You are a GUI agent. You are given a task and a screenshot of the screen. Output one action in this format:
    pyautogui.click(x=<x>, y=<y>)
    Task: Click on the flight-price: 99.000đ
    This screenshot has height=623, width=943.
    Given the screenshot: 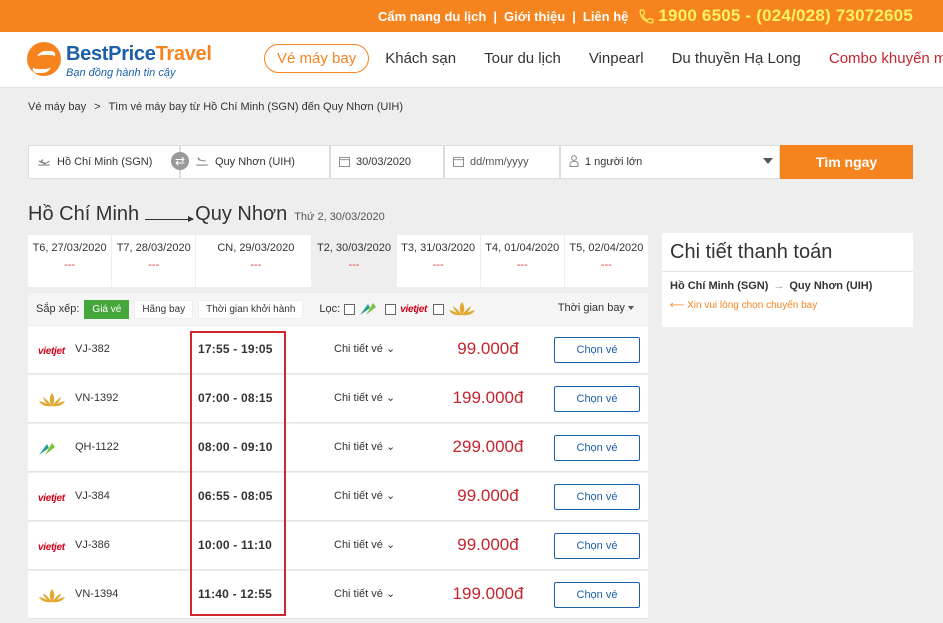 What is the action you would take?
    pyautogui.click(x=488, y=544)
    